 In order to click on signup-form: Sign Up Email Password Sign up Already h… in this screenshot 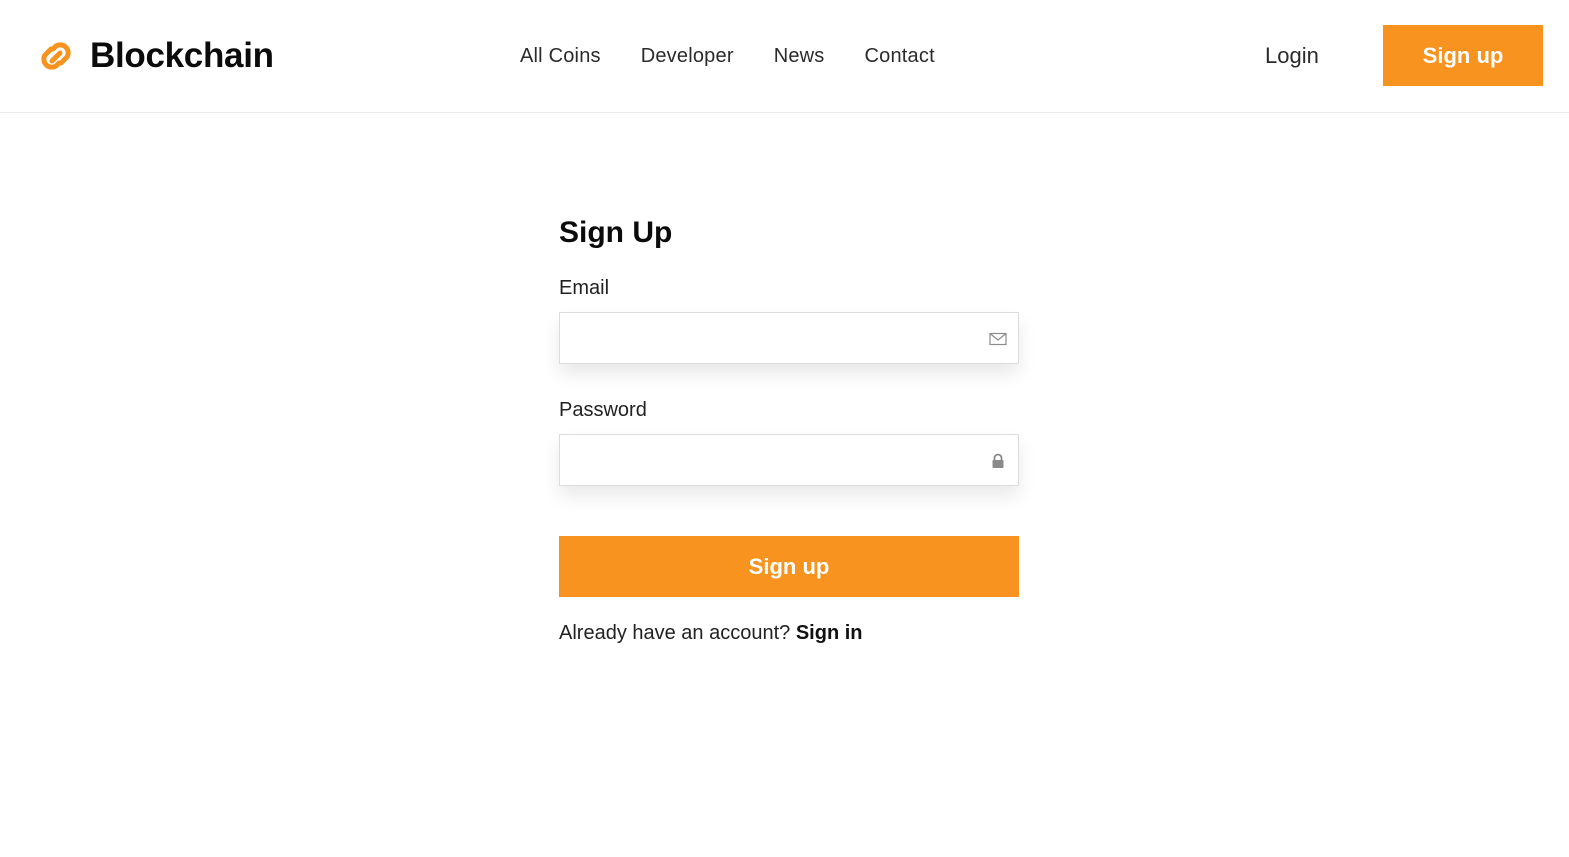, I will do `click(789, 428)`.